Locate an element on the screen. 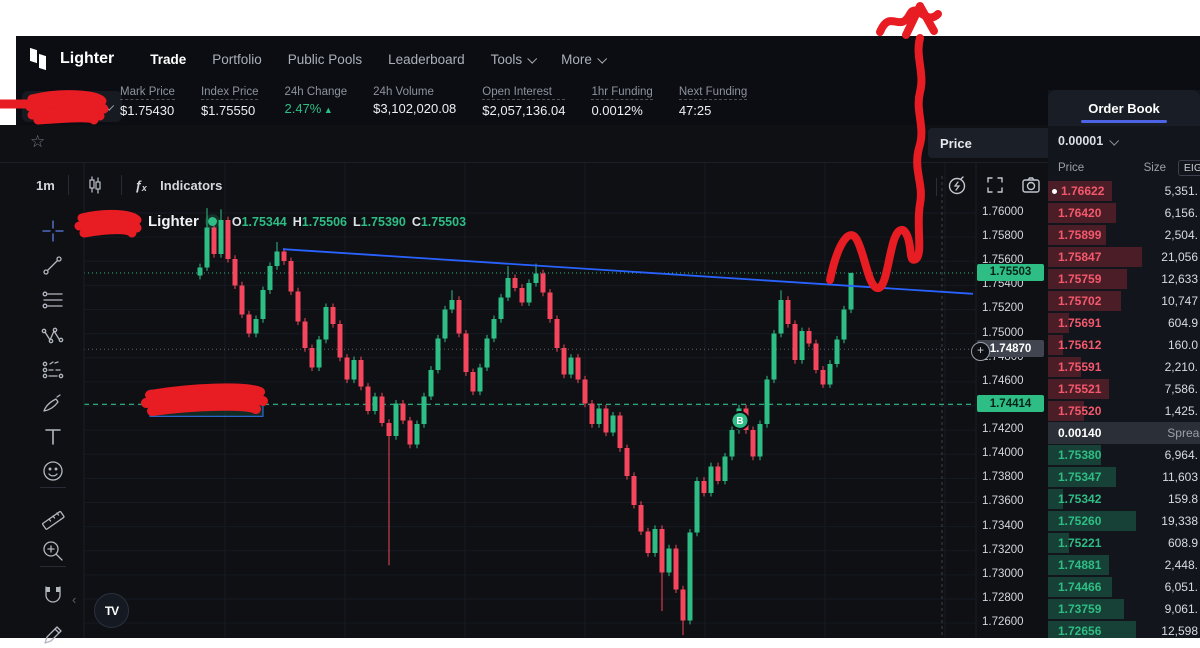 The height and width of the screenshot is (648, 1200). nav-item-trade: Trade is located at coordinates (168, 59).